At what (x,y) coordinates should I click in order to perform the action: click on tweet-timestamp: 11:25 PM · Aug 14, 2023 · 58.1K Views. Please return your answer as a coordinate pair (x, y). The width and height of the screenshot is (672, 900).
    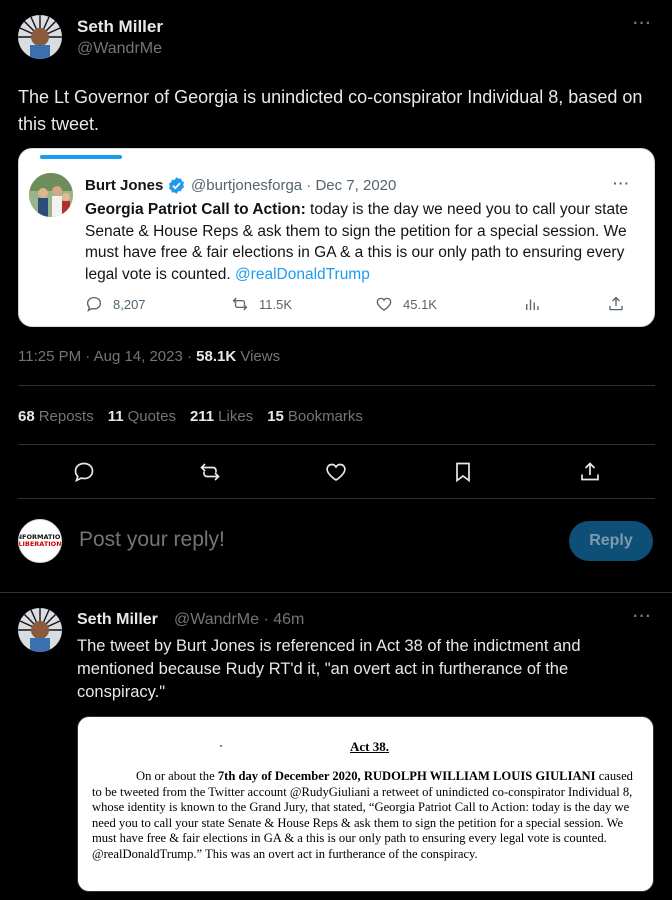
    Looking at the image, I should click on (149, 356).